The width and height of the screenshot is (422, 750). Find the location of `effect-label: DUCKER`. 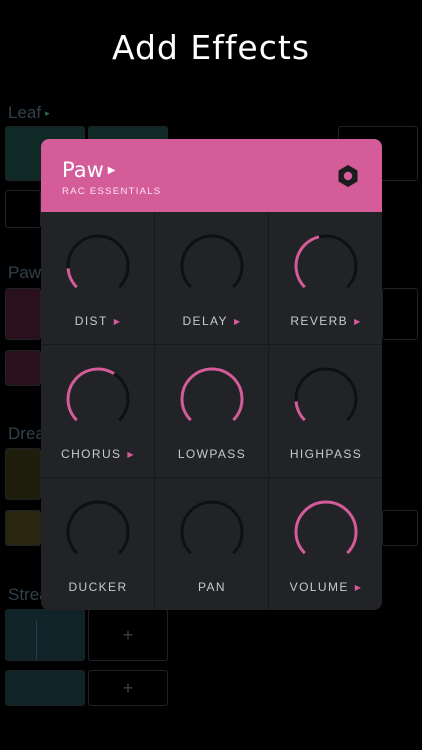

effect-label: DUCKER is located at coordinates (98, 587).